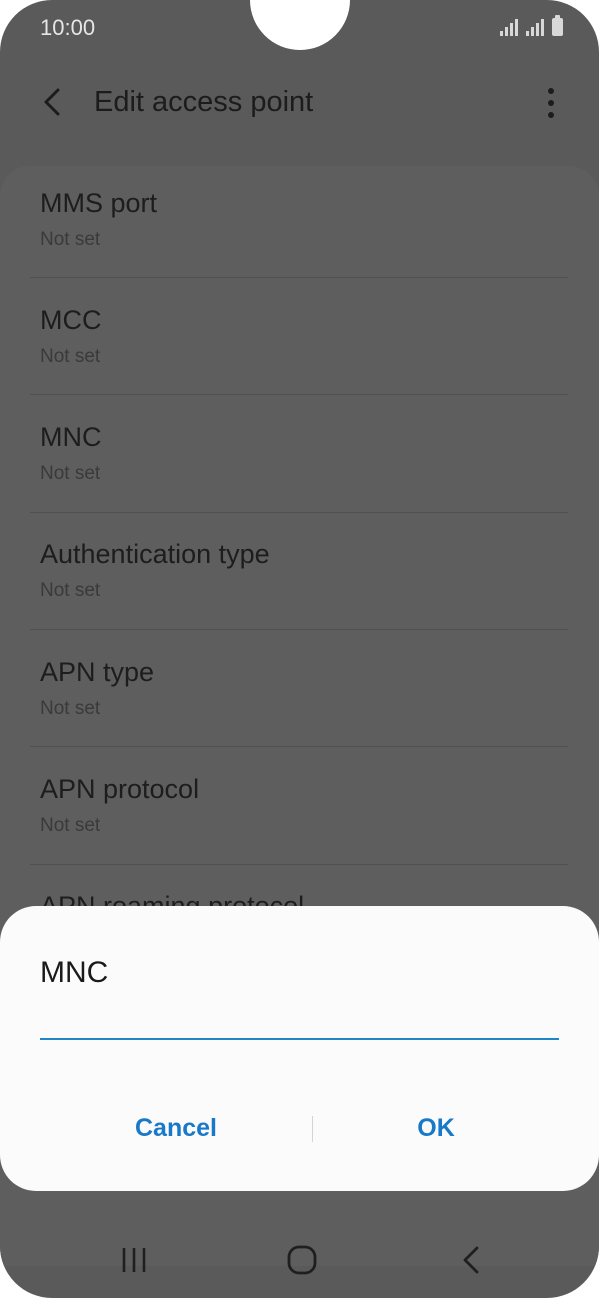  I want to click on setting-item-apn-protocol: APN protocol Not set, so click(304, 810).